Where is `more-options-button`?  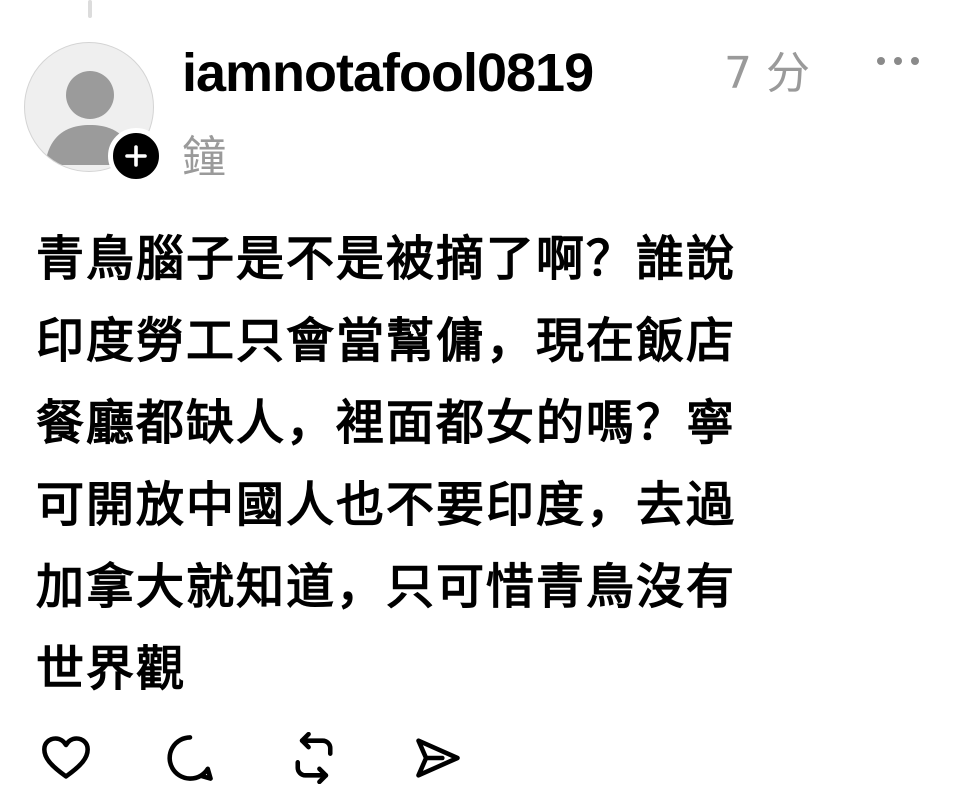 more-options-button is located at coordinates (898, 61).